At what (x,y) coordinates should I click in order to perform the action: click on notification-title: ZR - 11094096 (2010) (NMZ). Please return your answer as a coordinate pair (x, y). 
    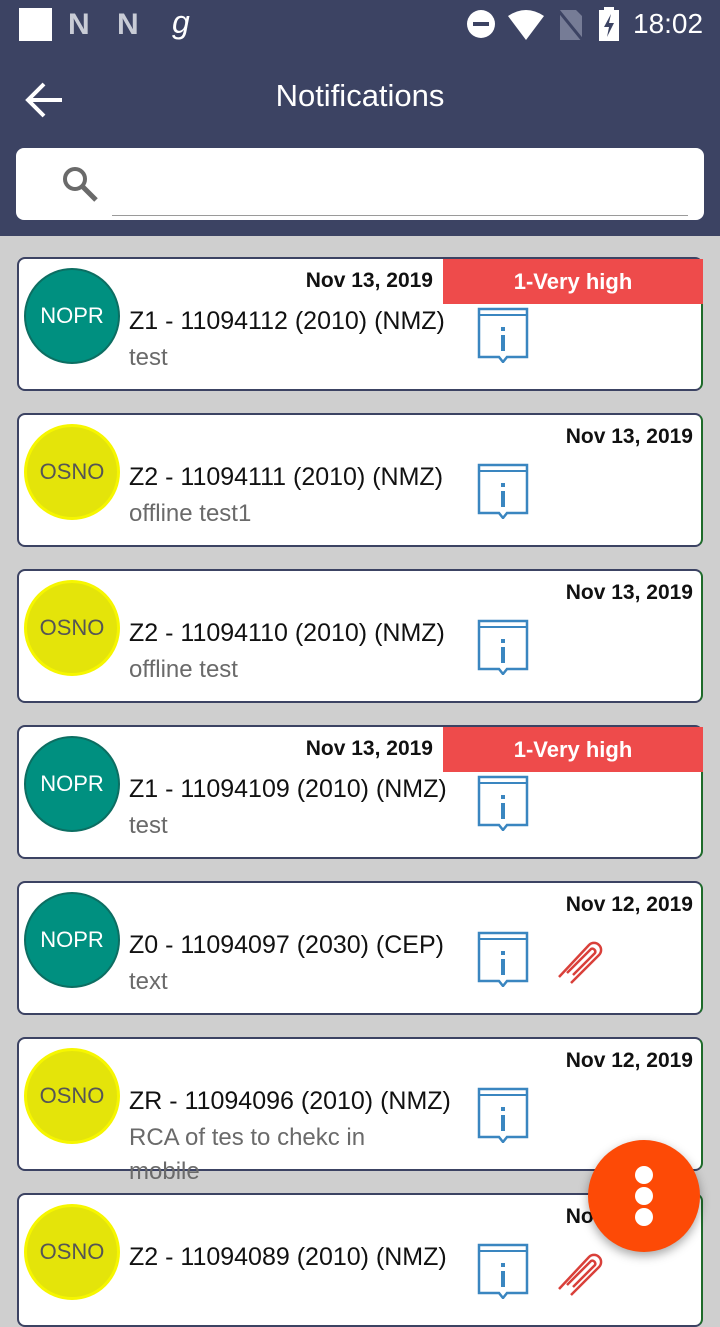
    Looking at the image, I should click on (290, 1101).